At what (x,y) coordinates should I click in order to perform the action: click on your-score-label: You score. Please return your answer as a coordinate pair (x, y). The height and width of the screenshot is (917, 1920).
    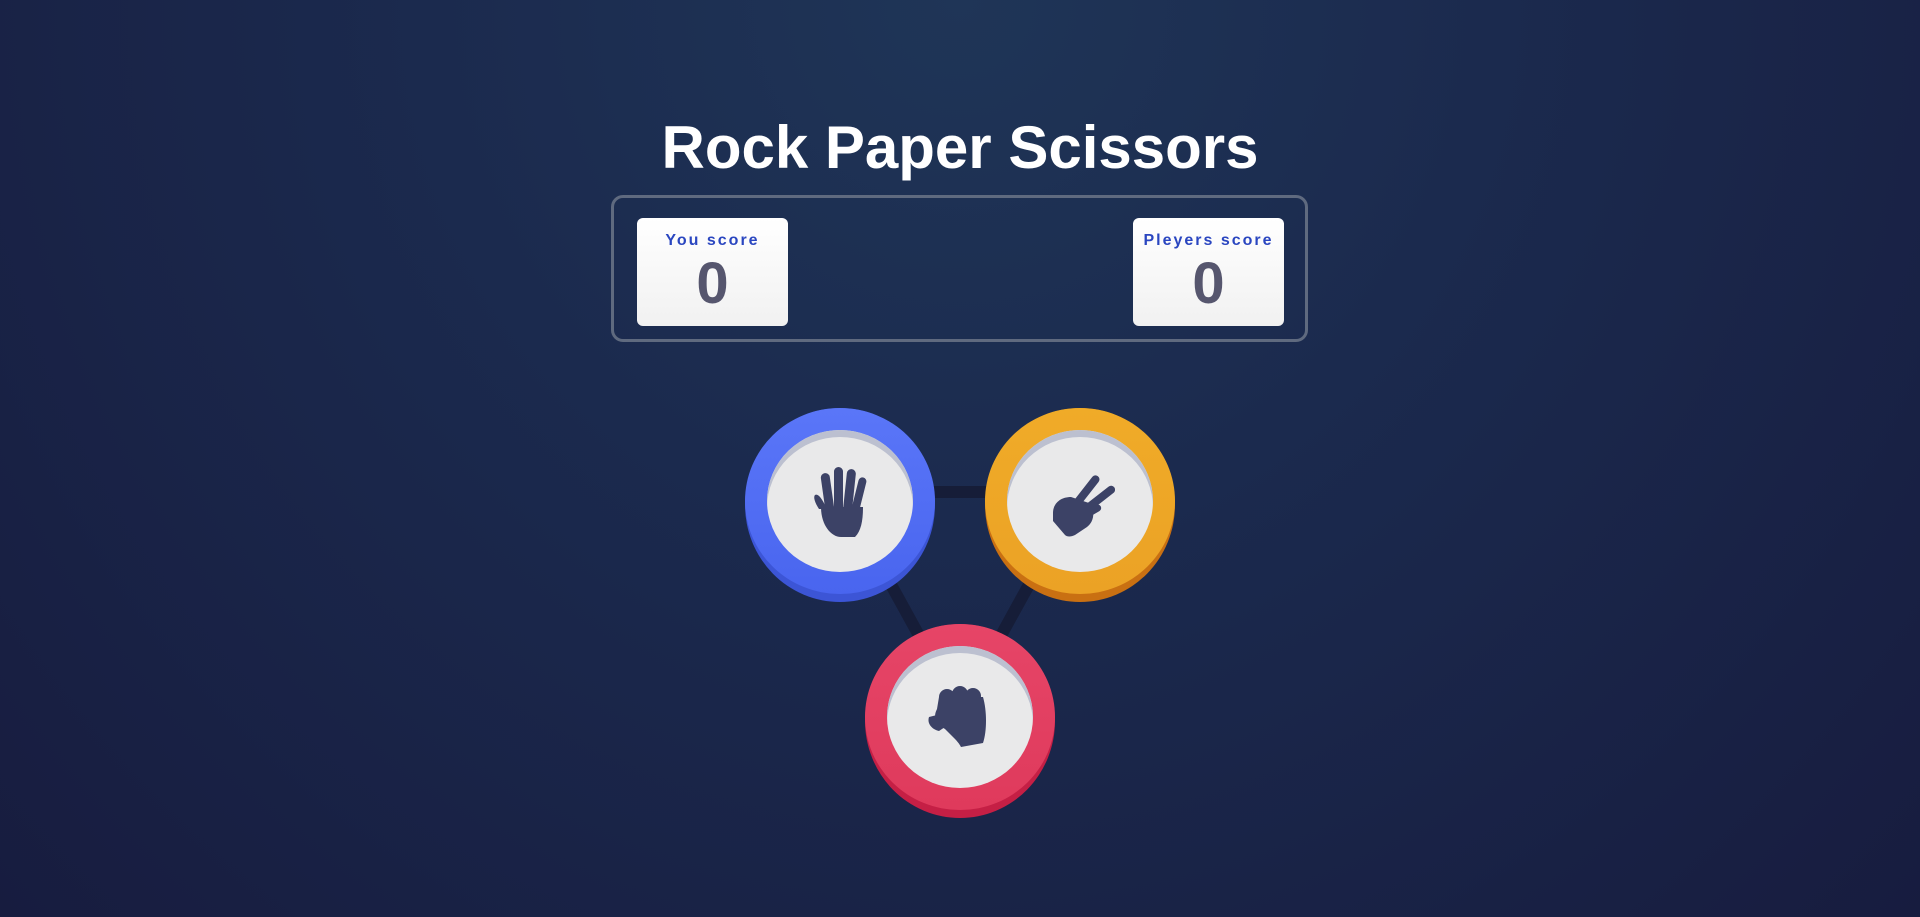
    Looking at the image, I should click on (712, 240).